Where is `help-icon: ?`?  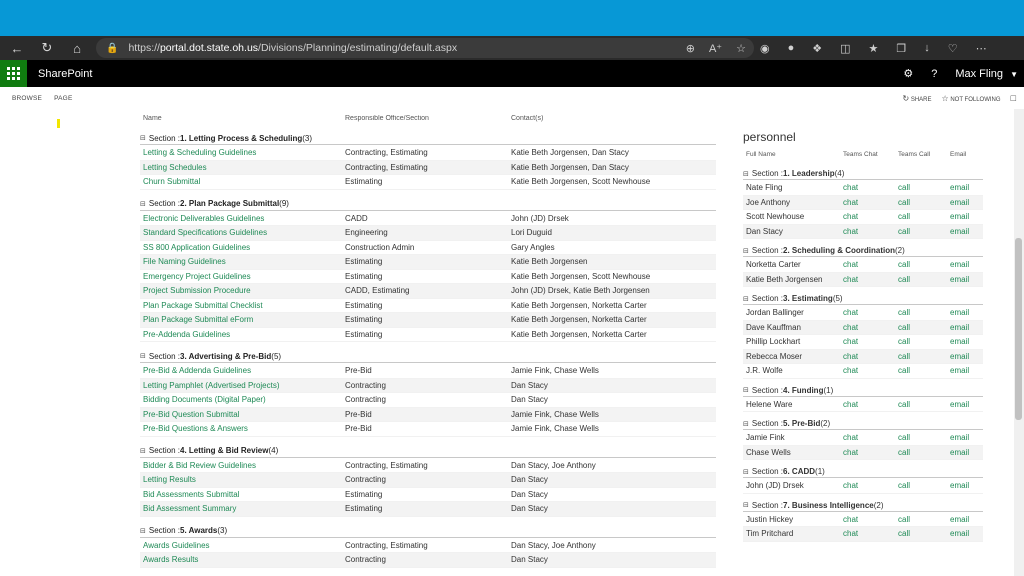
help-icon: ? is located at coordinates (934, 74).